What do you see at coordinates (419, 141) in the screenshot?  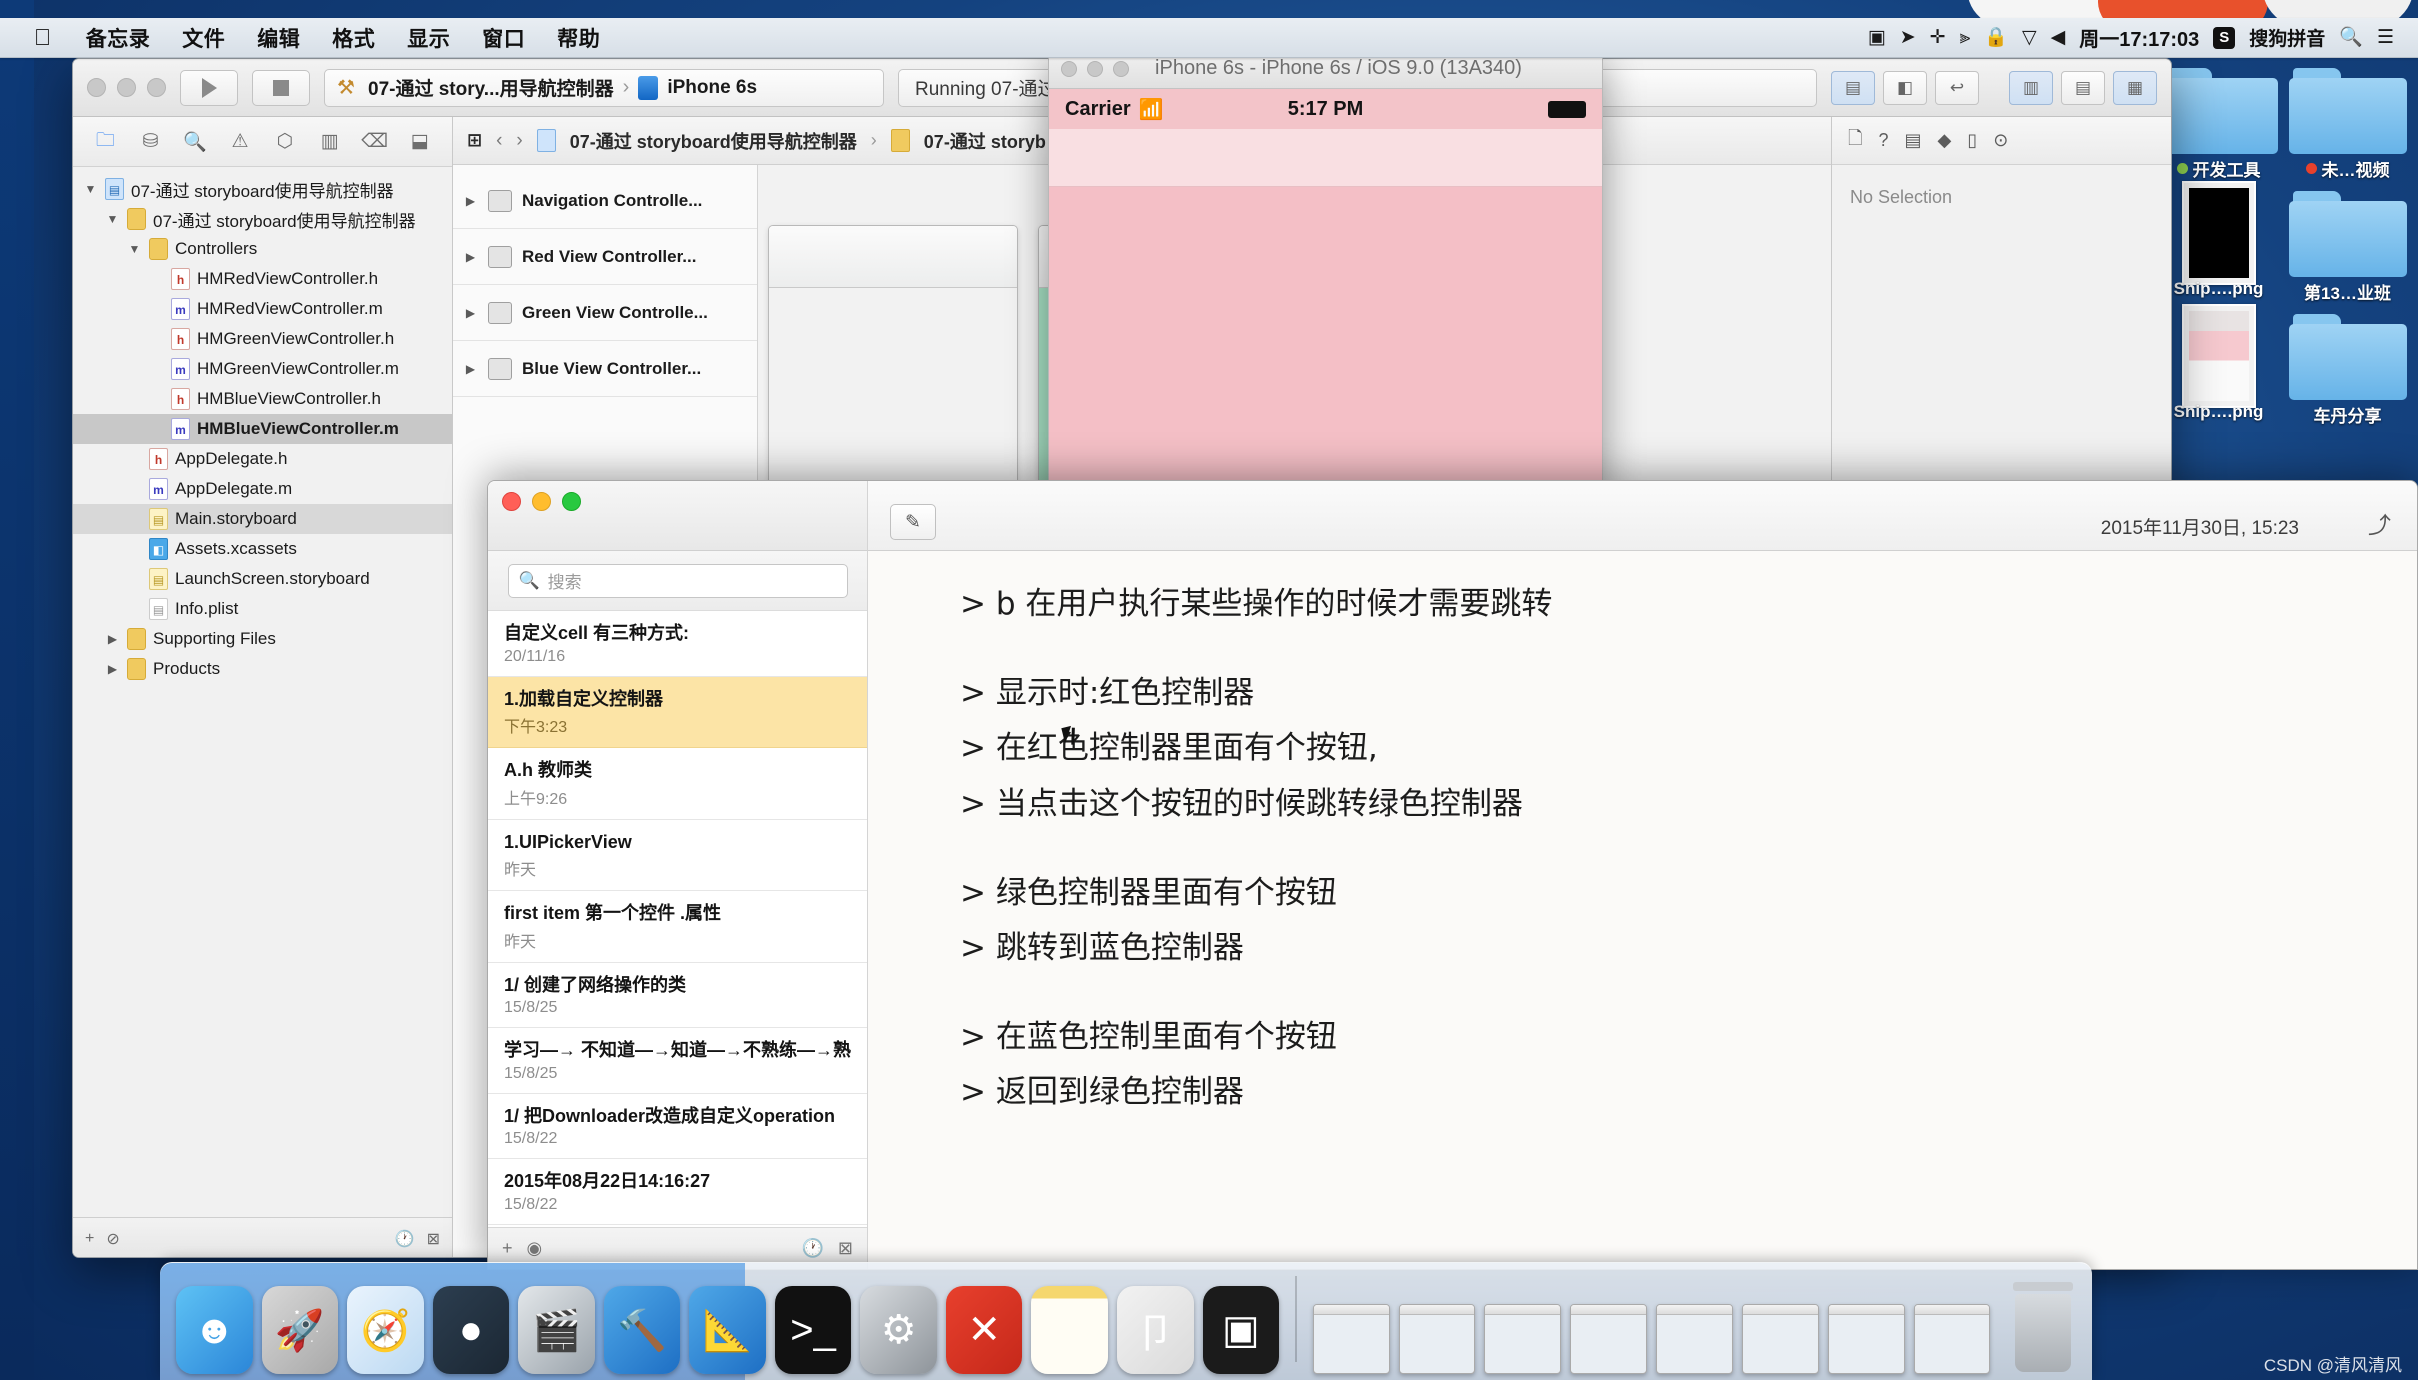 I see `report-navigator-icon: ⬓` at bounding box center [419, 141].